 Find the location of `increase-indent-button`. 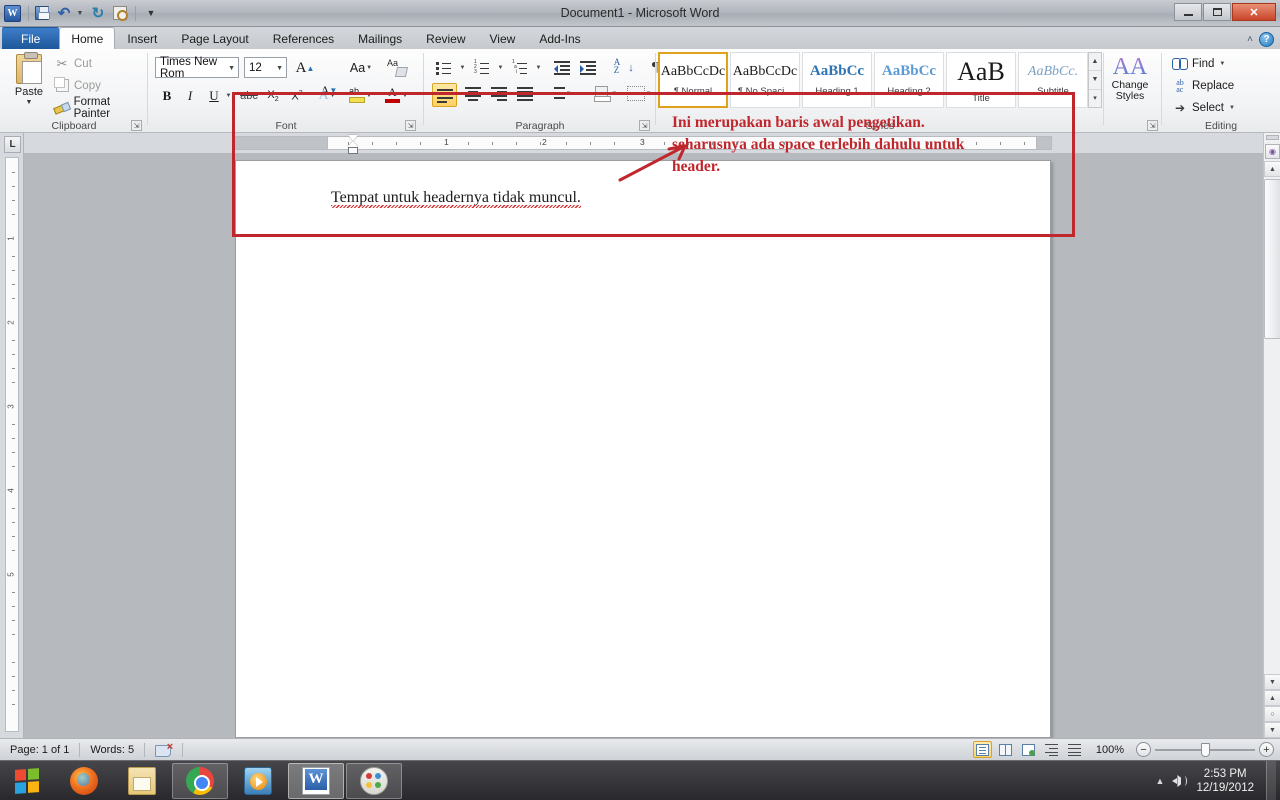

increase-indent-button is located at coordinates (588, 67).